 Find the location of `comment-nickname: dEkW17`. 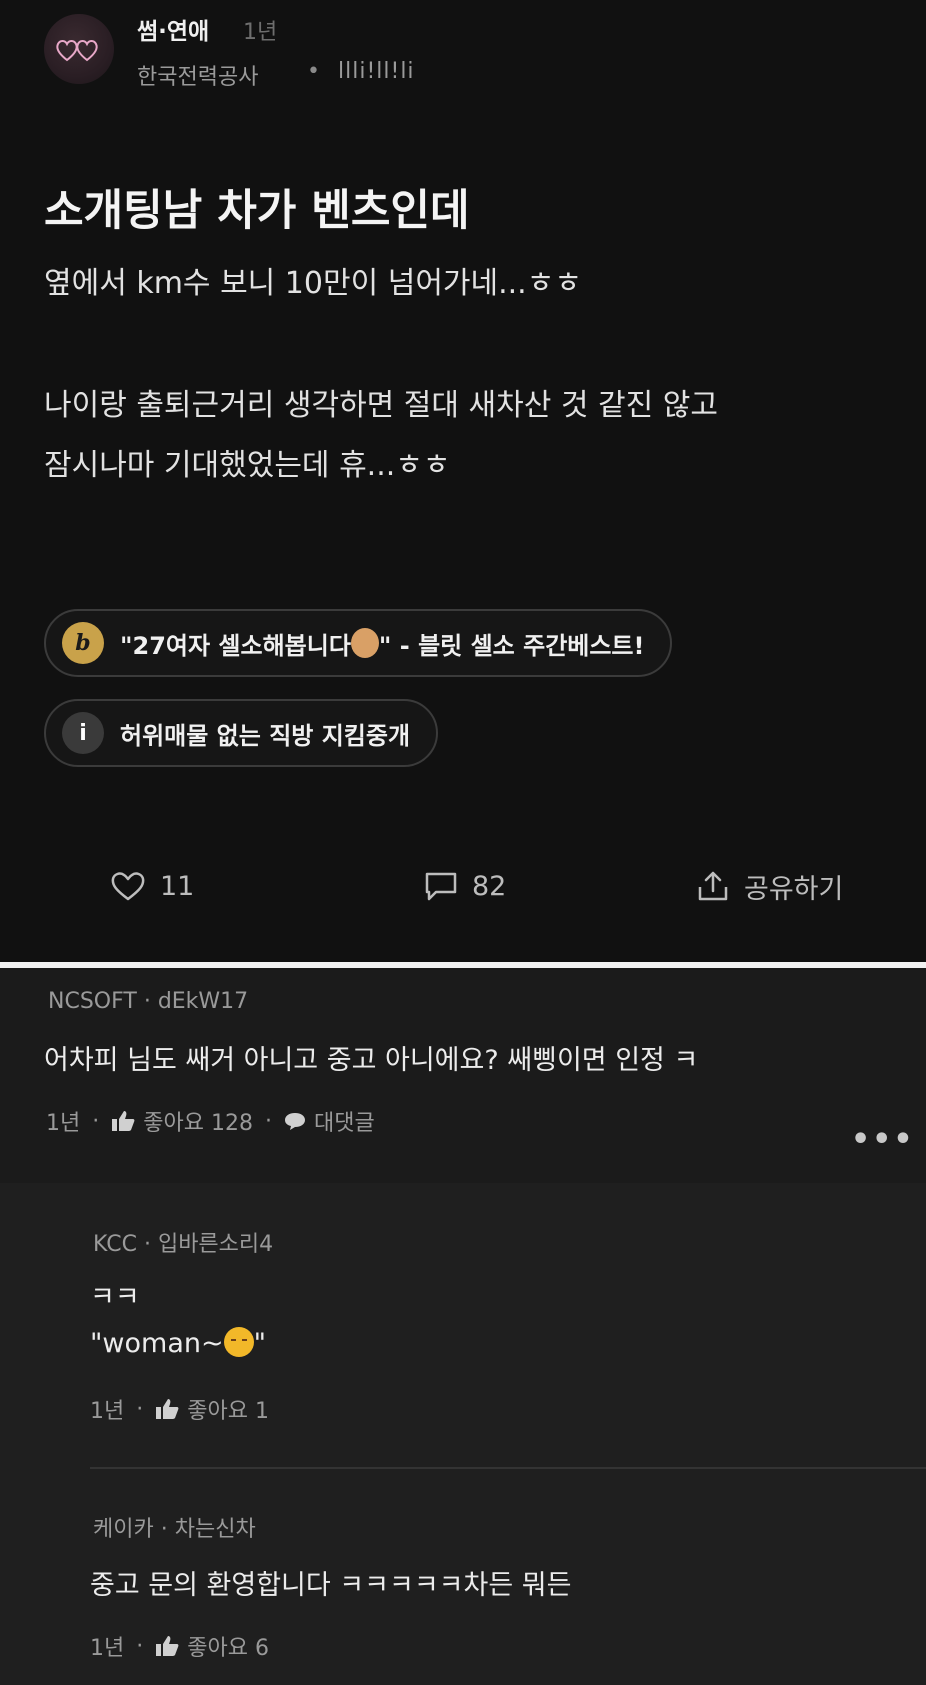

comment-nickname: dEkW17 is located at coordinates (203, 1001).